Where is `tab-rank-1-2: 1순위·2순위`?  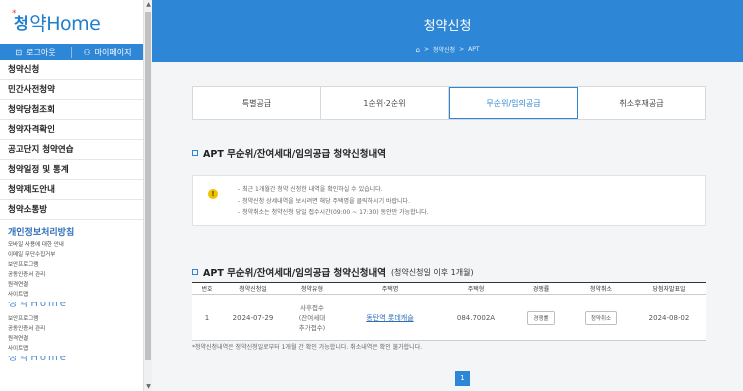 tab-rank-1-2: 1순위·2순위 is located at coordinates (385, 103).